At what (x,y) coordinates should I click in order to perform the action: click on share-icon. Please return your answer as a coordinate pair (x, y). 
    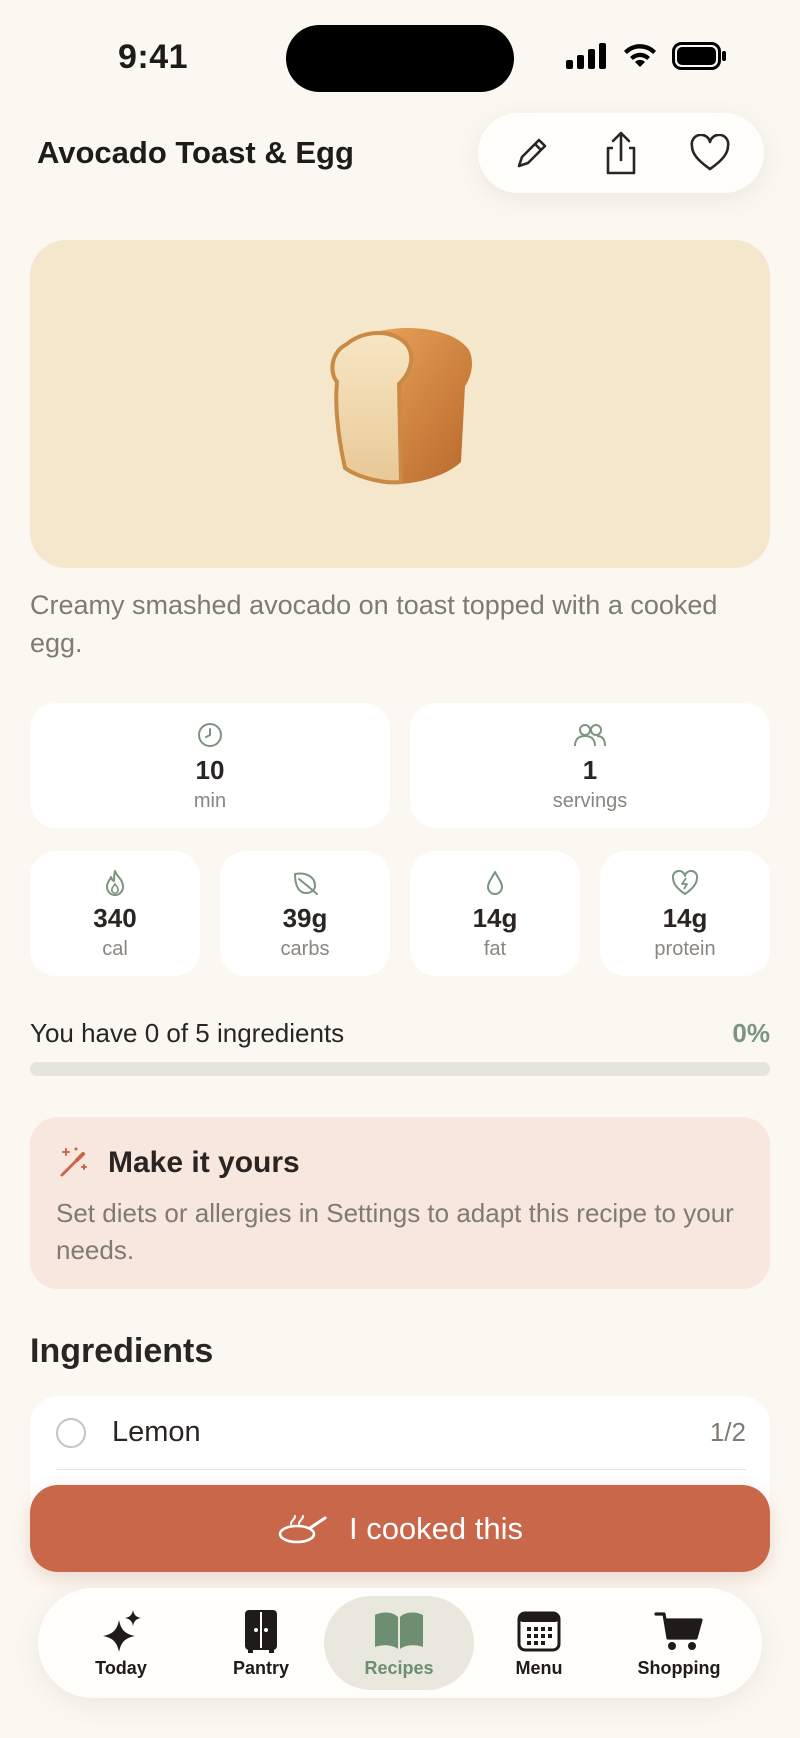
    Looking at the image, I should click on (621, 153).